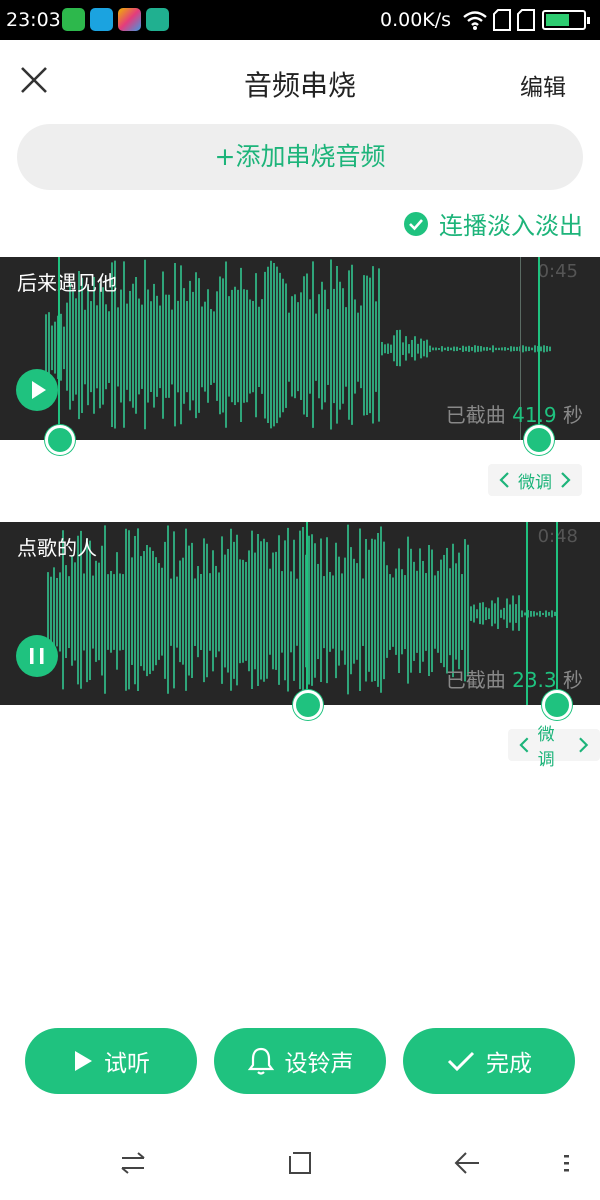 Image resolution: width=600 pixels, height=1200 pixels. Describe the element at coordinates (300, 157) in the screenshot. I see `add-medley-audio-button: +添加串烧音频` at that location.